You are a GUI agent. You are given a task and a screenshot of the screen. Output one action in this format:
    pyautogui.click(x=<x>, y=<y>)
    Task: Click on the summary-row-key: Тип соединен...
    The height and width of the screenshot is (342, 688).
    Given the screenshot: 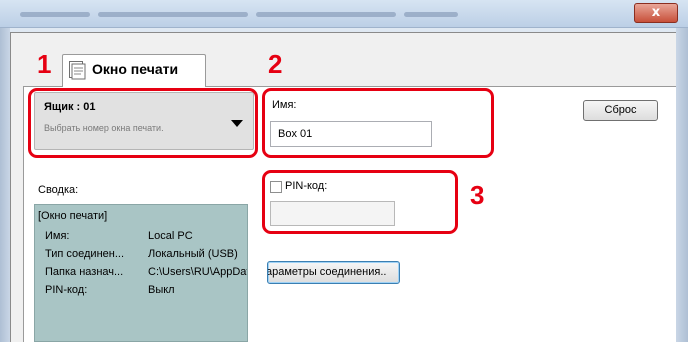 What is the action you would take?
    pyautogui.click(x=85, y=254)
    